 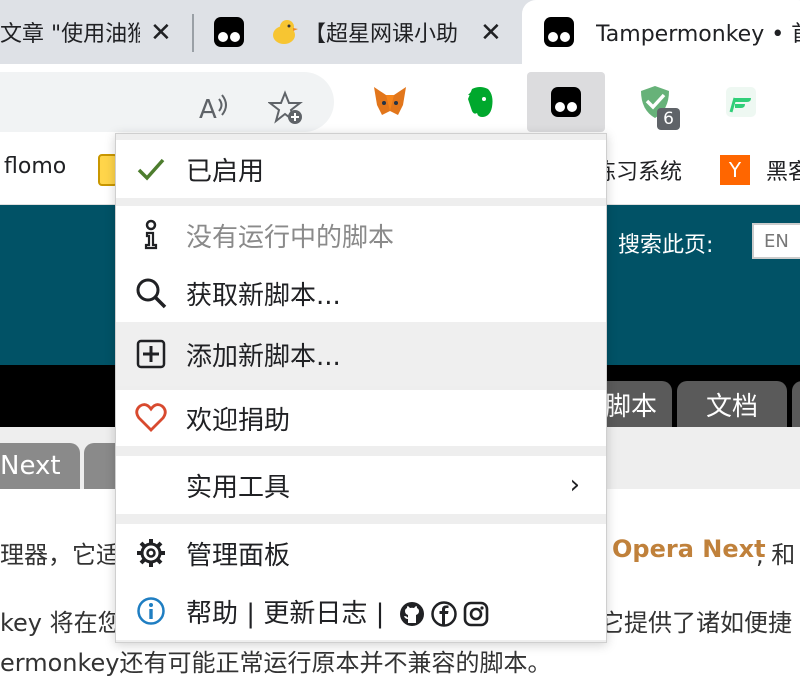 I want to click on menu-item-donate: 欢迎捐助, so click(x=361, y=418).